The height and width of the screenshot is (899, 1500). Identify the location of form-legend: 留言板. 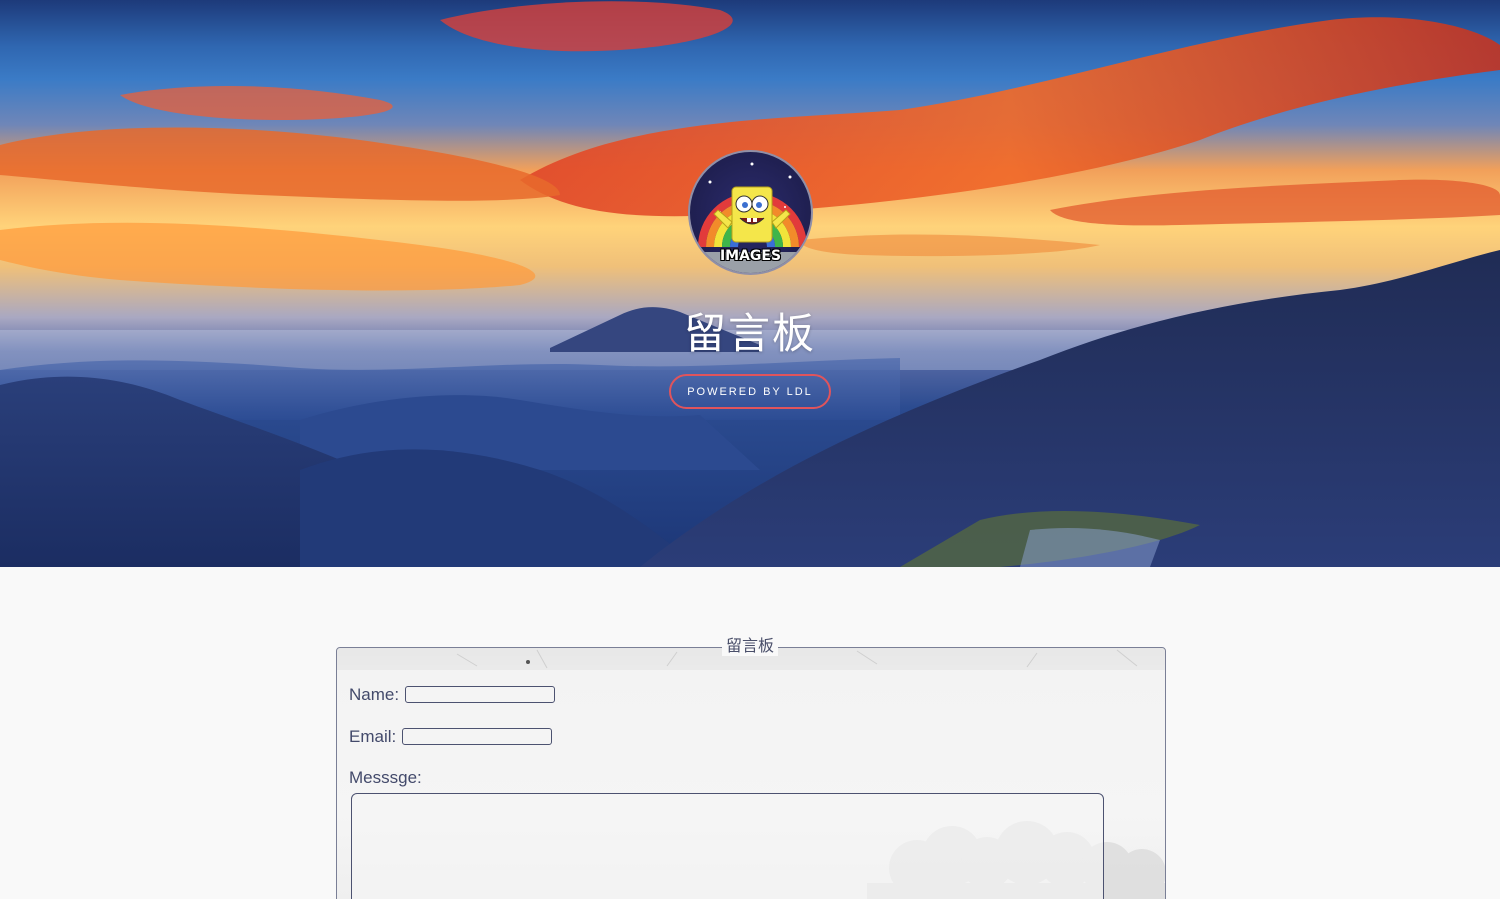
(750, 646).